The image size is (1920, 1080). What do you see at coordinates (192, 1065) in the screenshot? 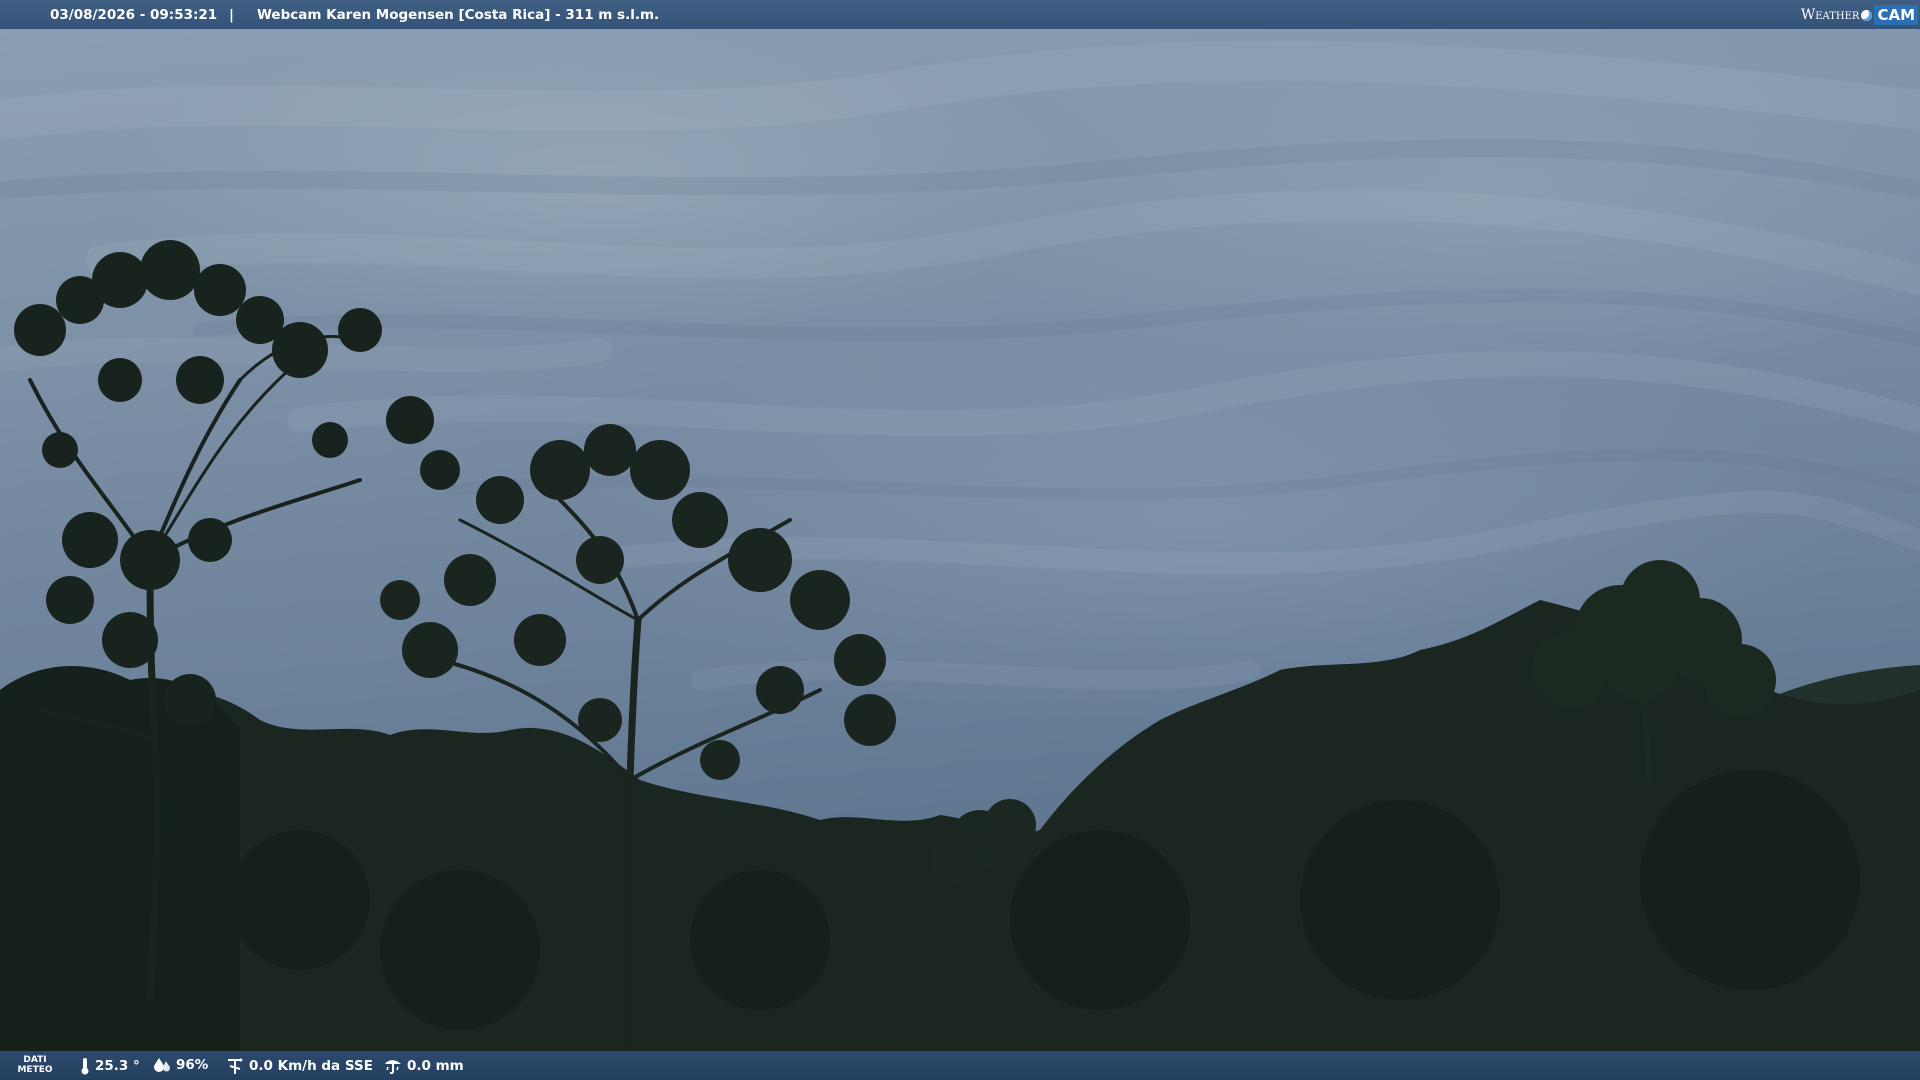
I see `humidity-value: 96%` at bounding box center [192, 1065].